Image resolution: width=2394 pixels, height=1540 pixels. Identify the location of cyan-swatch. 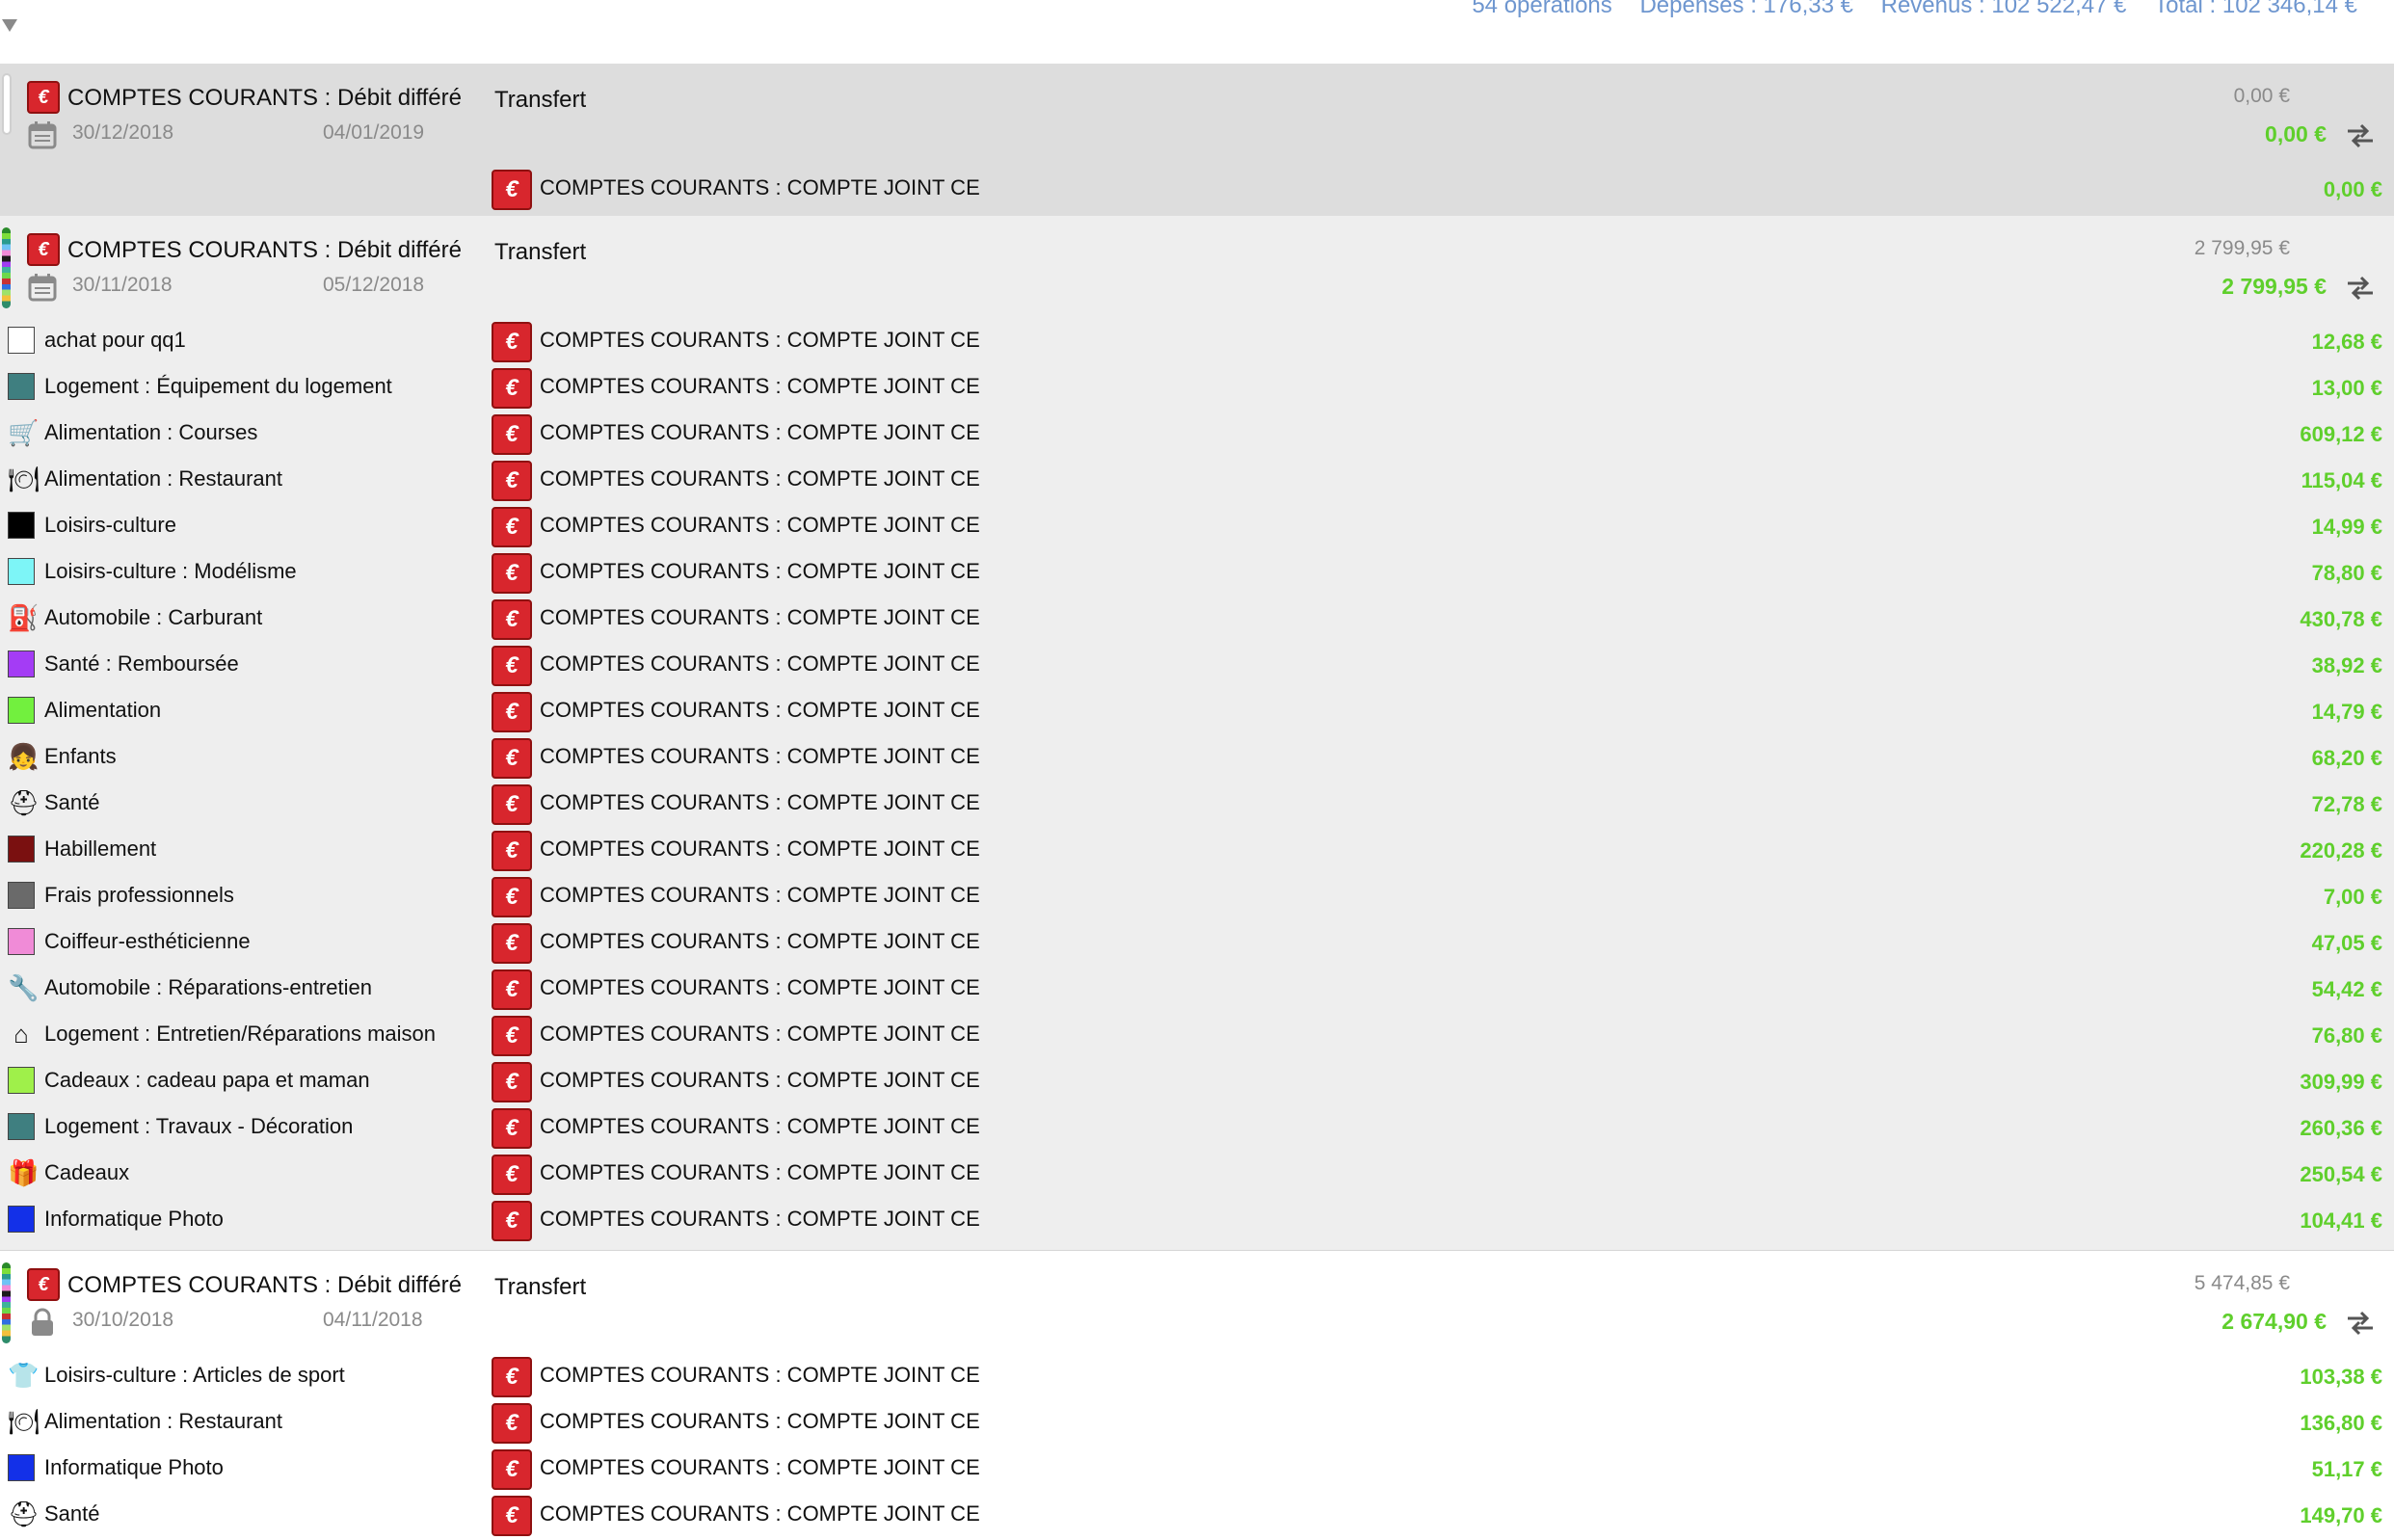
(21, 571).